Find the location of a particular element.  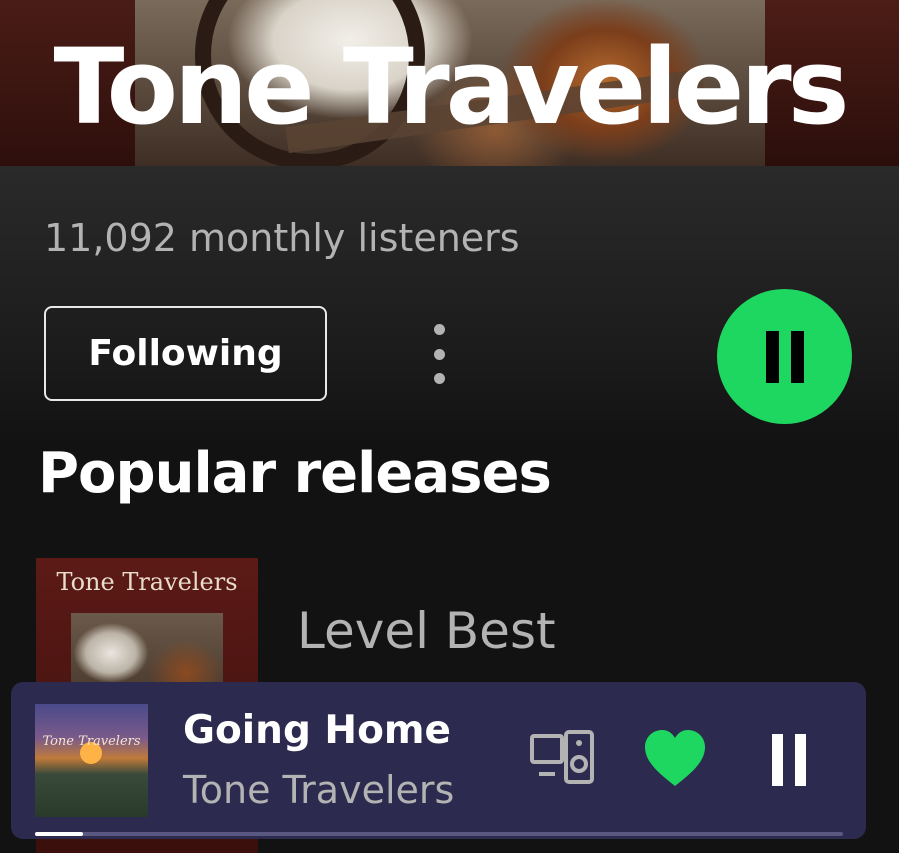

play-pause-button is located at coordinates (784, 356).